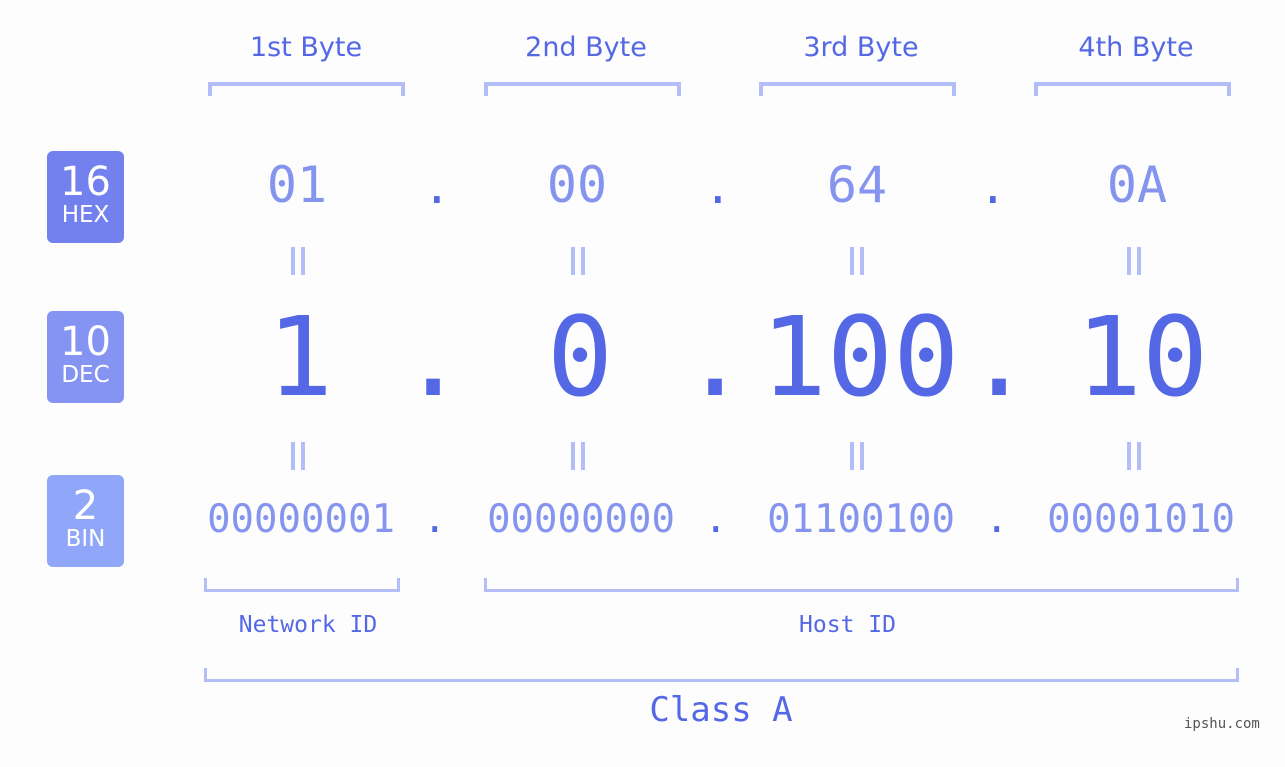 The width and height of the screenshot is (1285, 767). Describe the element at coordinates (857, 185) in the screenshot. I see `hex-byte-3: 64` at that location.